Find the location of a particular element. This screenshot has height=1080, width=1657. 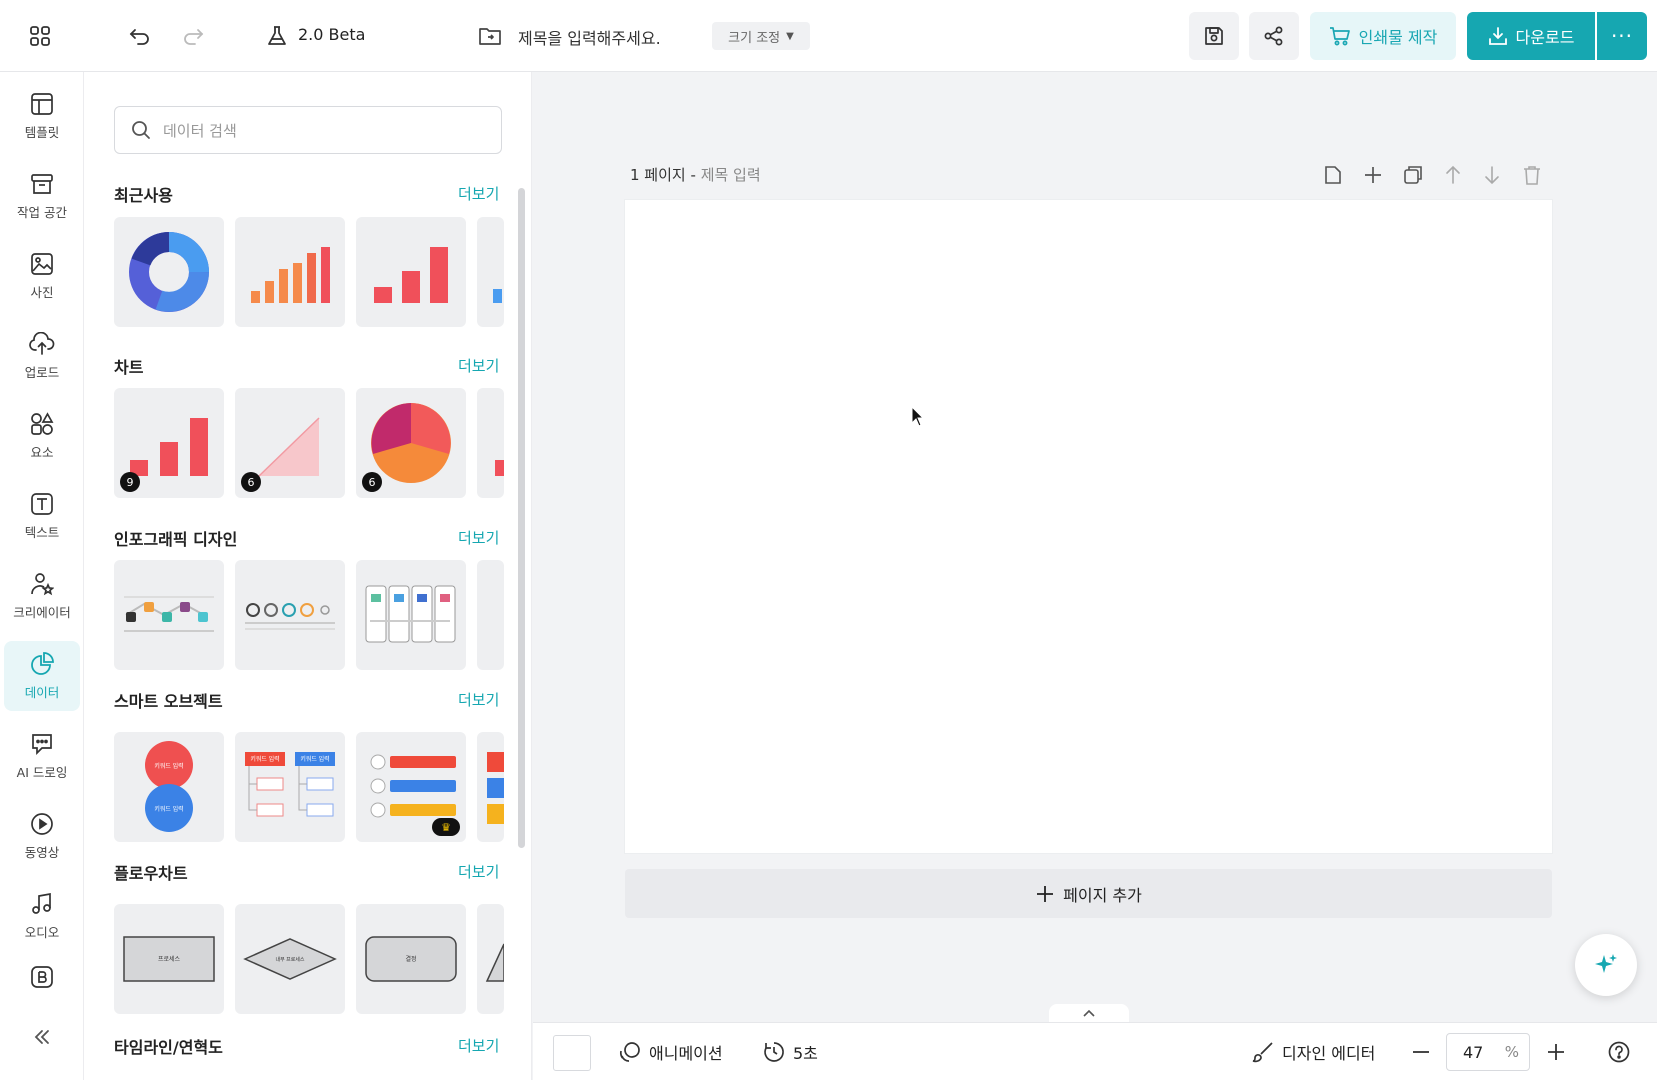

caret-down-icon: ▼ is located at coordinates (790, 36).